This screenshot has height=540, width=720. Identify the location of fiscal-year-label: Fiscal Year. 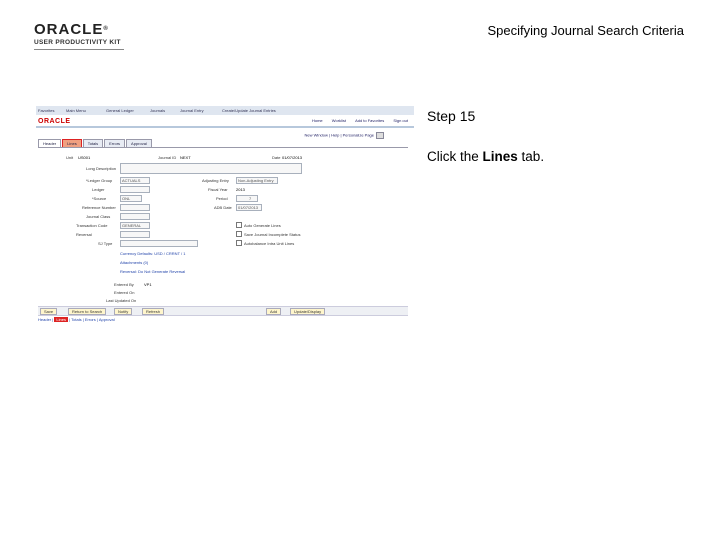
(218, 189).